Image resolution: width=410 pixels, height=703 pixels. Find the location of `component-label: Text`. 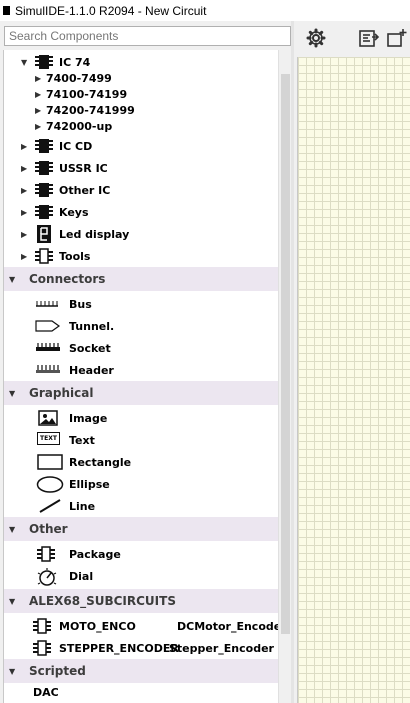

component-label: Text is located at coordinates (82, 440).